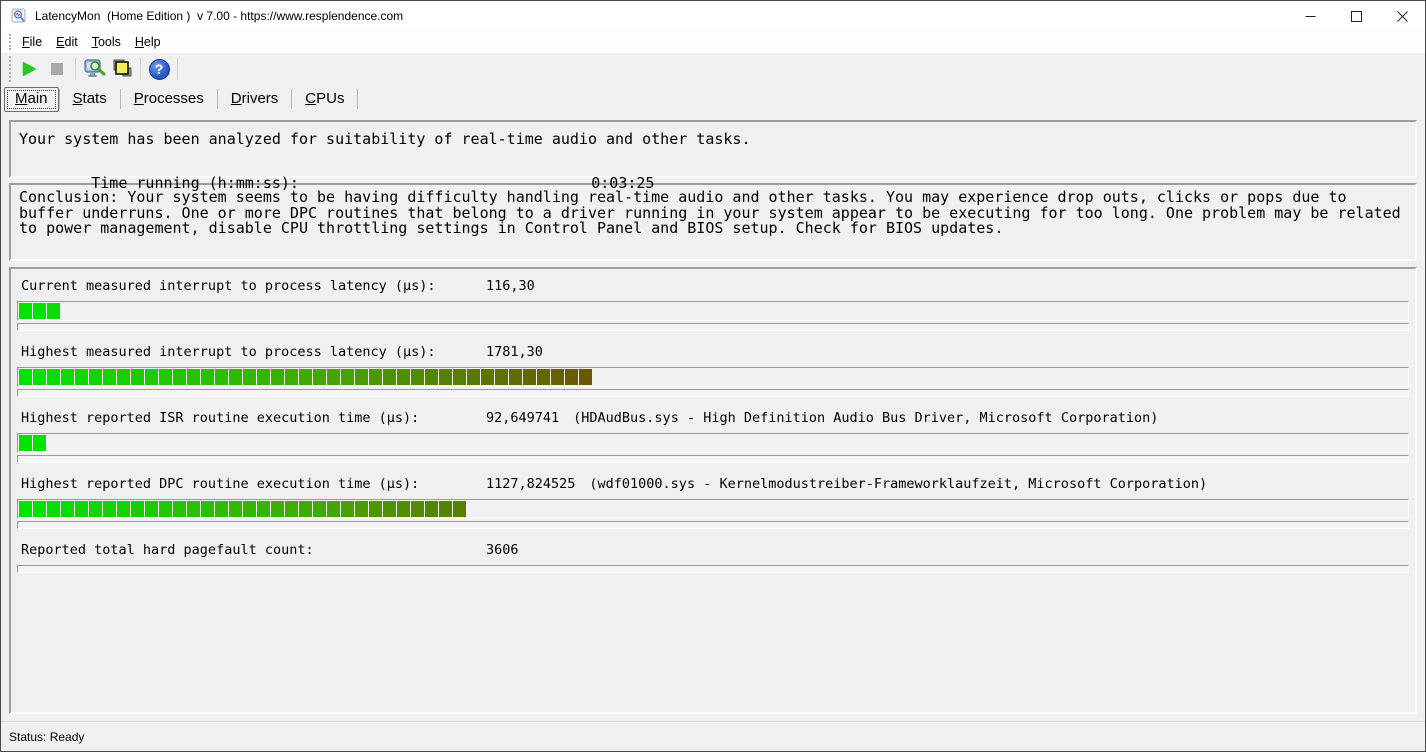  Describe the element at coordinates (32, 42) in the screenshot. I see `menu-item-file: File` at that location.